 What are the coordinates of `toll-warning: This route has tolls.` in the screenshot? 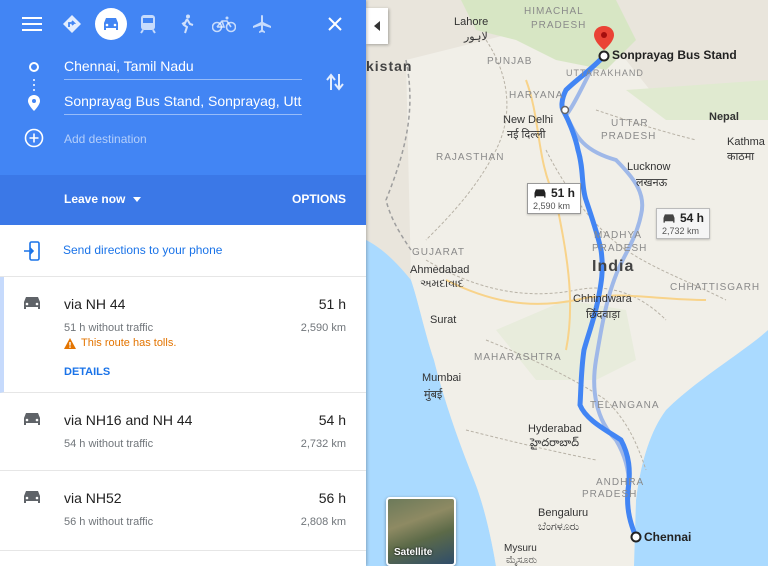 It's located at (120, 343).